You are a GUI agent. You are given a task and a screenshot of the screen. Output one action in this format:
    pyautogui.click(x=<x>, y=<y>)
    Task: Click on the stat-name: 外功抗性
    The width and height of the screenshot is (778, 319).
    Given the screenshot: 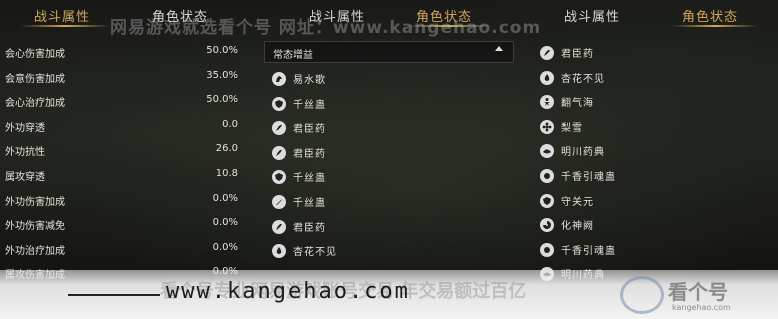 What is the action you would take?
    pyautogui.click(x=25, y=153)
    